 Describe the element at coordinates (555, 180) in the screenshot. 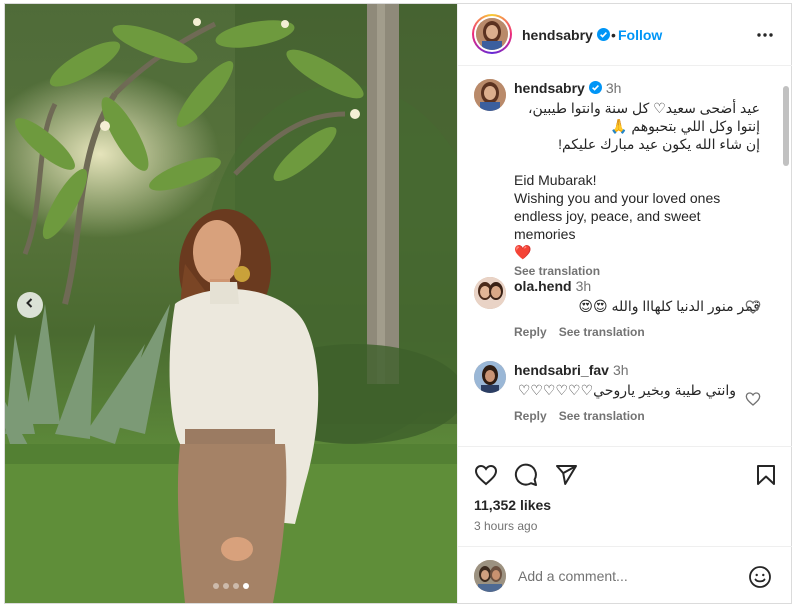

I see `caption-english-line: Eid Mubarak!` at that location.